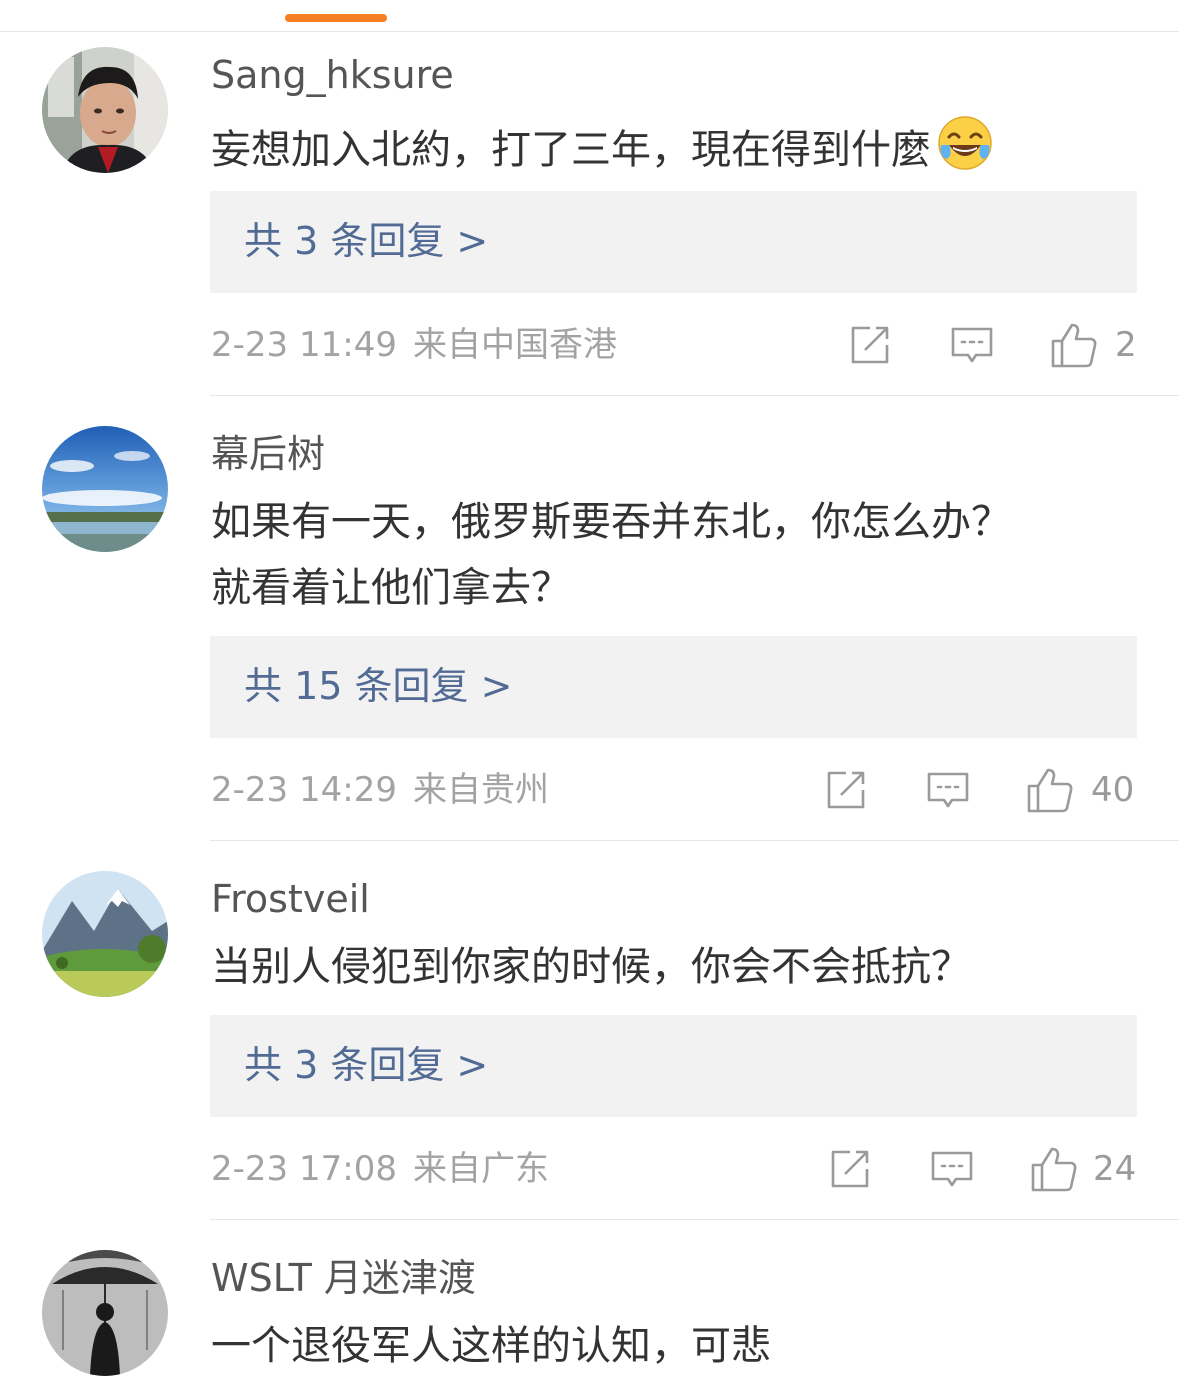 The width and height of the screenshot is (1179, 1376). What do you see at coordinates (589, 31) in the screenshot?
I see `top-divider` at bounding box center [589, 31].